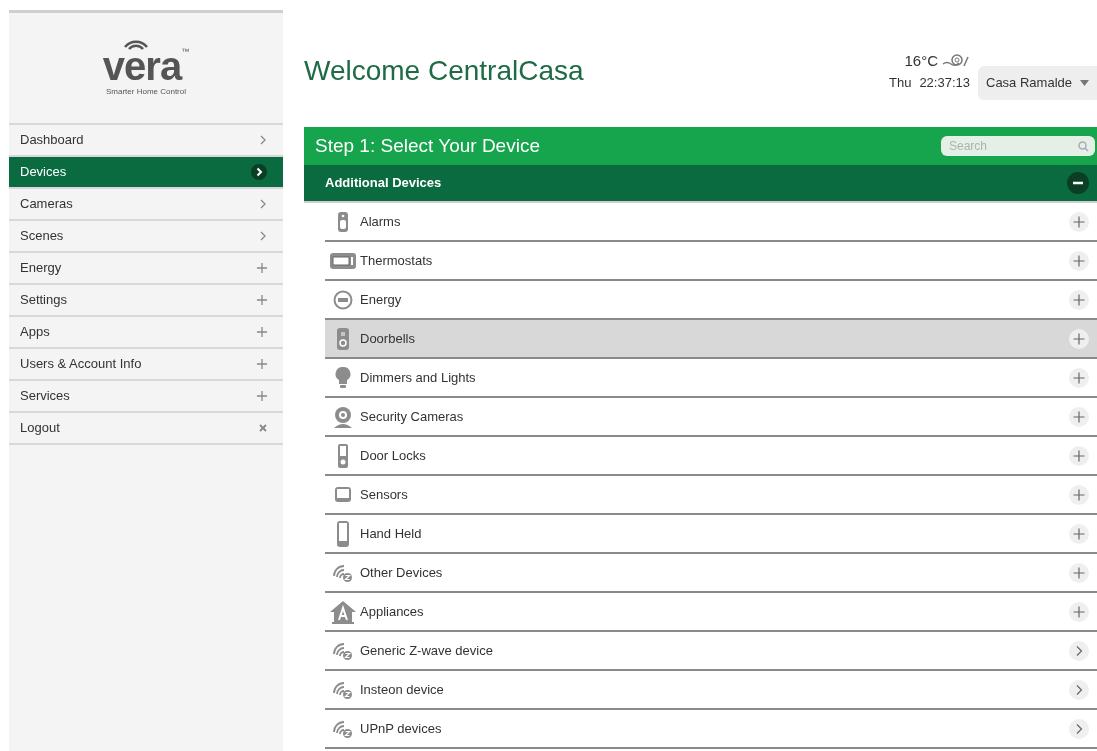 The width and height of the screenshot is (1097, 751). What do you see at coordinates (342, 221) in the screenshot?
I see `alarm-sensor-icon` at bounding box center [342, 221].